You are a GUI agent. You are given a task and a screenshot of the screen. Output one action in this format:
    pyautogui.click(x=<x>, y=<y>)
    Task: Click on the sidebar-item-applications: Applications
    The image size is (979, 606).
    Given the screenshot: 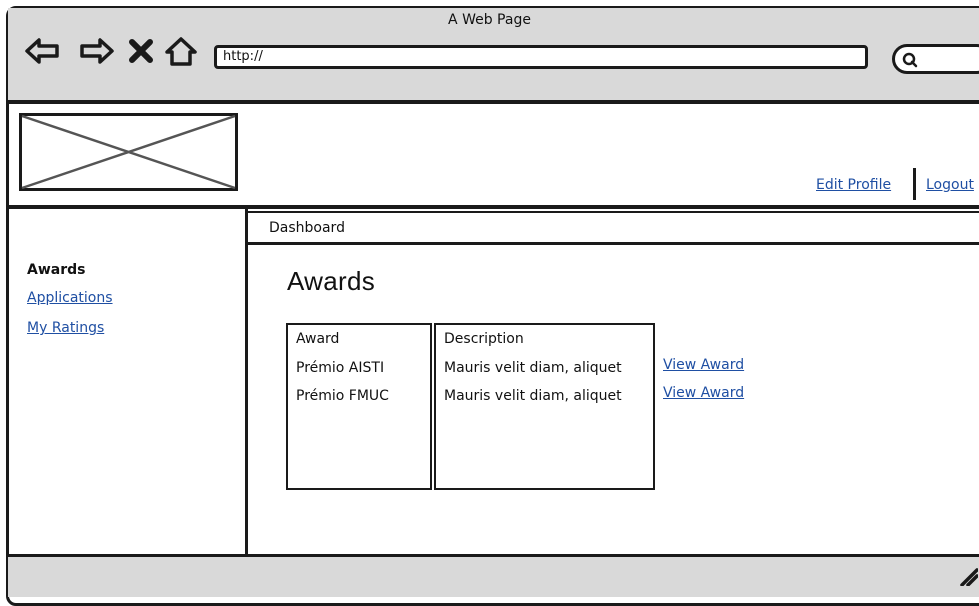 What is the action you would take?
    pyautogui.click(x=70, y=298)
    